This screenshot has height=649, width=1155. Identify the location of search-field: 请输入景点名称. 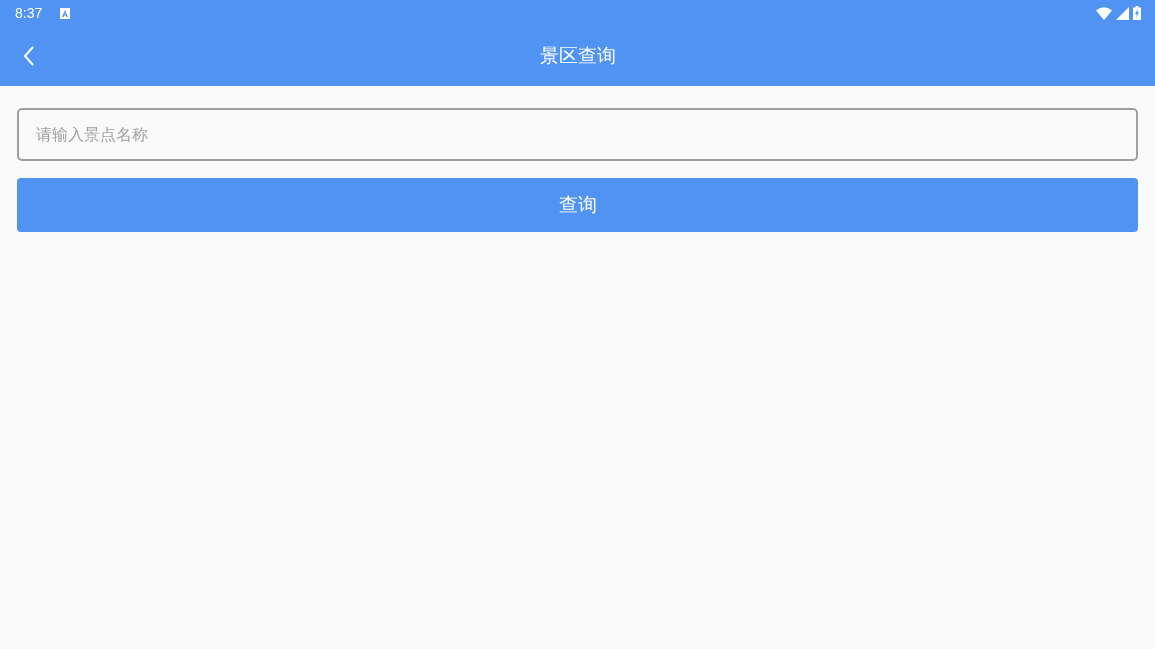
(577, 134).